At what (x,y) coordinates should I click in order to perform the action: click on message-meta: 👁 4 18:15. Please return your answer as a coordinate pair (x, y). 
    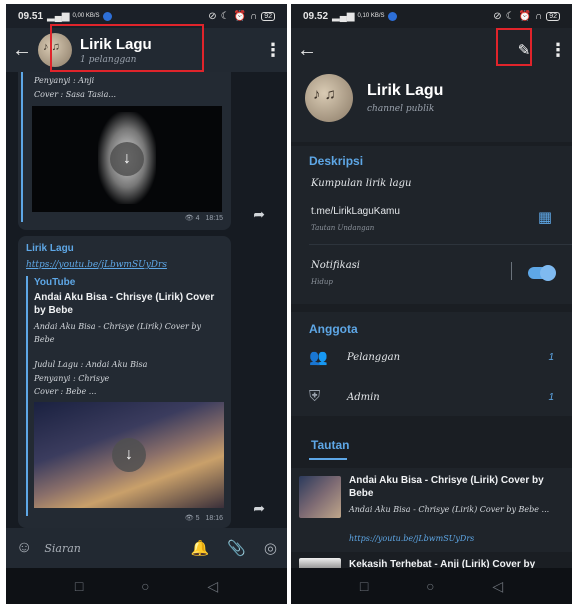
    Looking at the image, I should click on (204, 218).